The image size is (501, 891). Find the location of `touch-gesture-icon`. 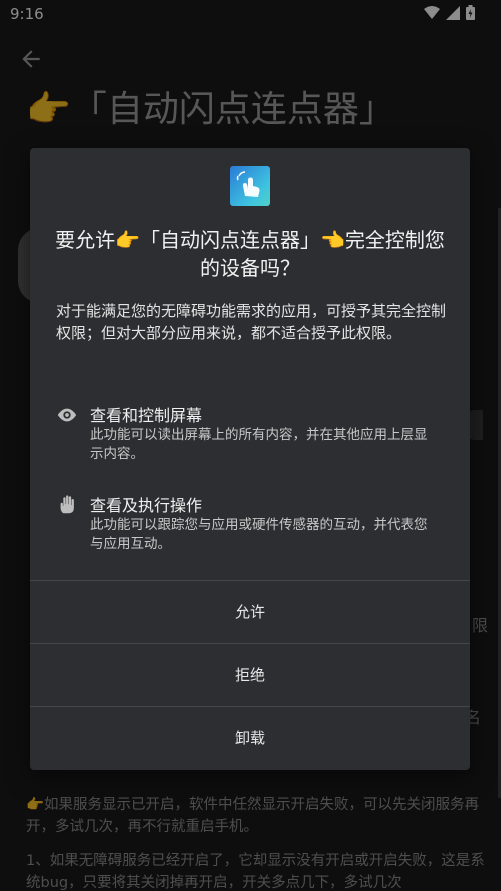

touch-gesture-icon is located at coordinates (248, 184).